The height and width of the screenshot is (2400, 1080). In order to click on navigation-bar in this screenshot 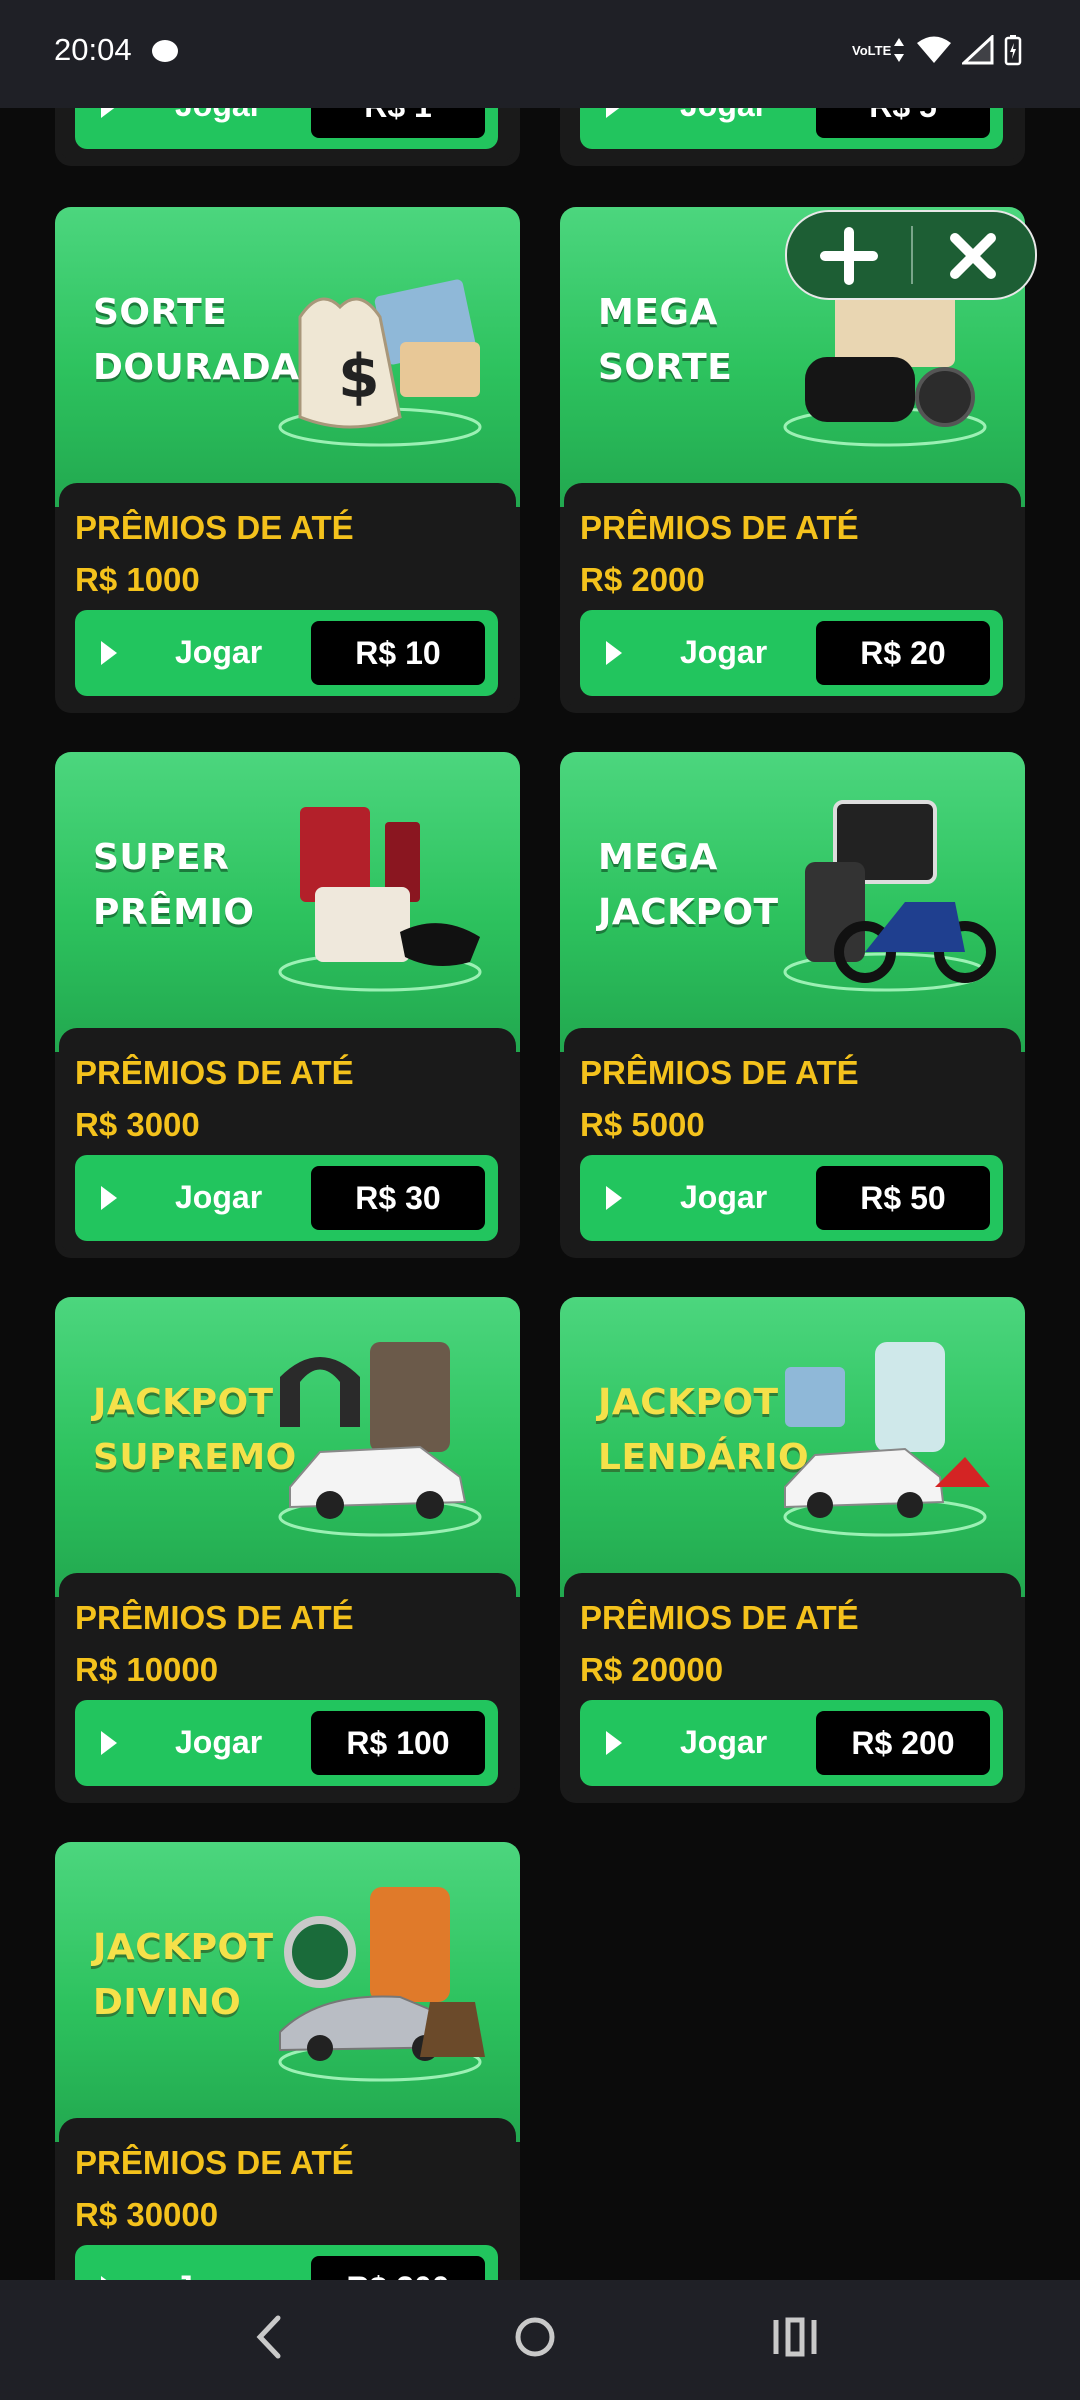, I will do `click(540, 2340)`.